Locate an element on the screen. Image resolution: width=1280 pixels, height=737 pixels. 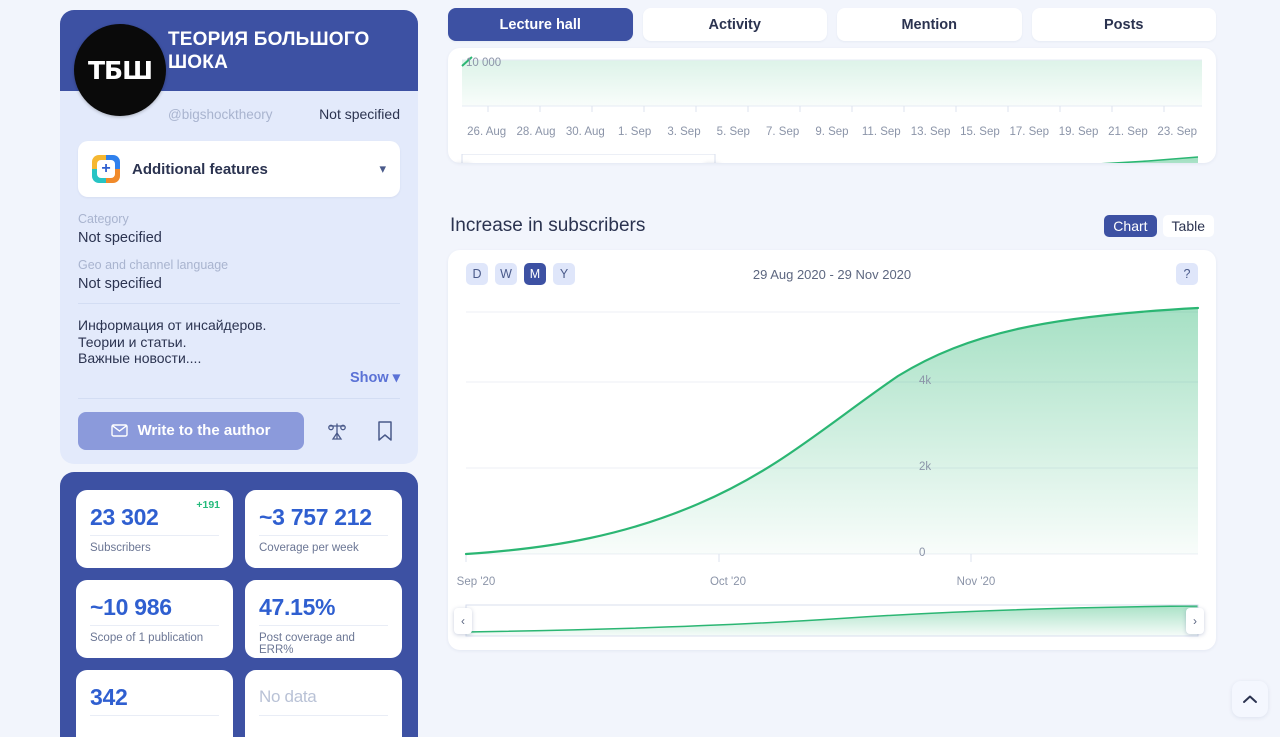
top-chart-y-label: 10 000 is located at coordinates (484, 63).